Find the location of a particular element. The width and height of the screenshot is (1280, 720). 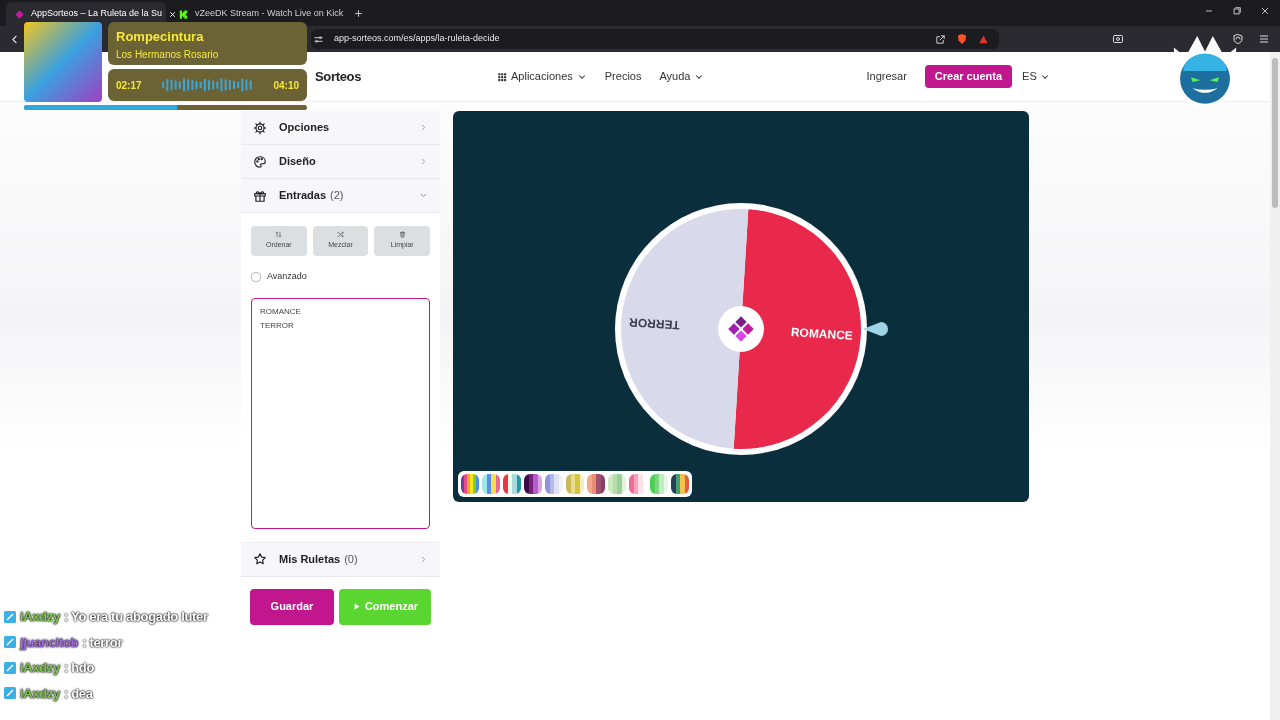

total-time: 04:10 is located at coordinates (286, 85).